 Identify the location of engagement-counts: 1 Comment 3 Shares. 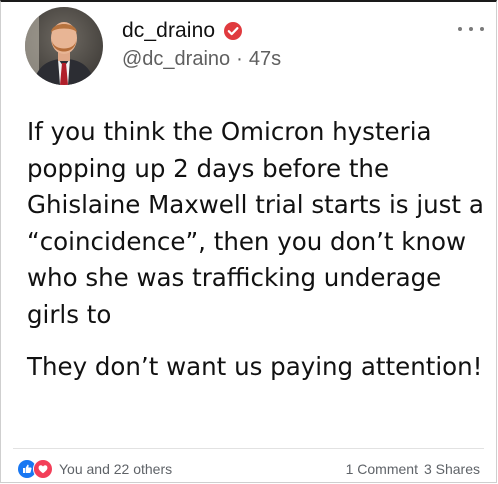
(413, 469).